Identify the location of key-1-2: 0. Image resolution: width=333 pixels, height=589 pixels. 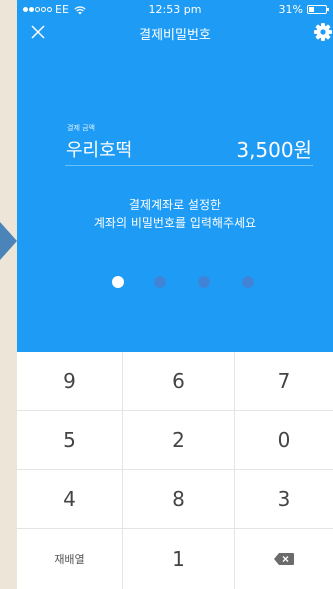
(284, 440).